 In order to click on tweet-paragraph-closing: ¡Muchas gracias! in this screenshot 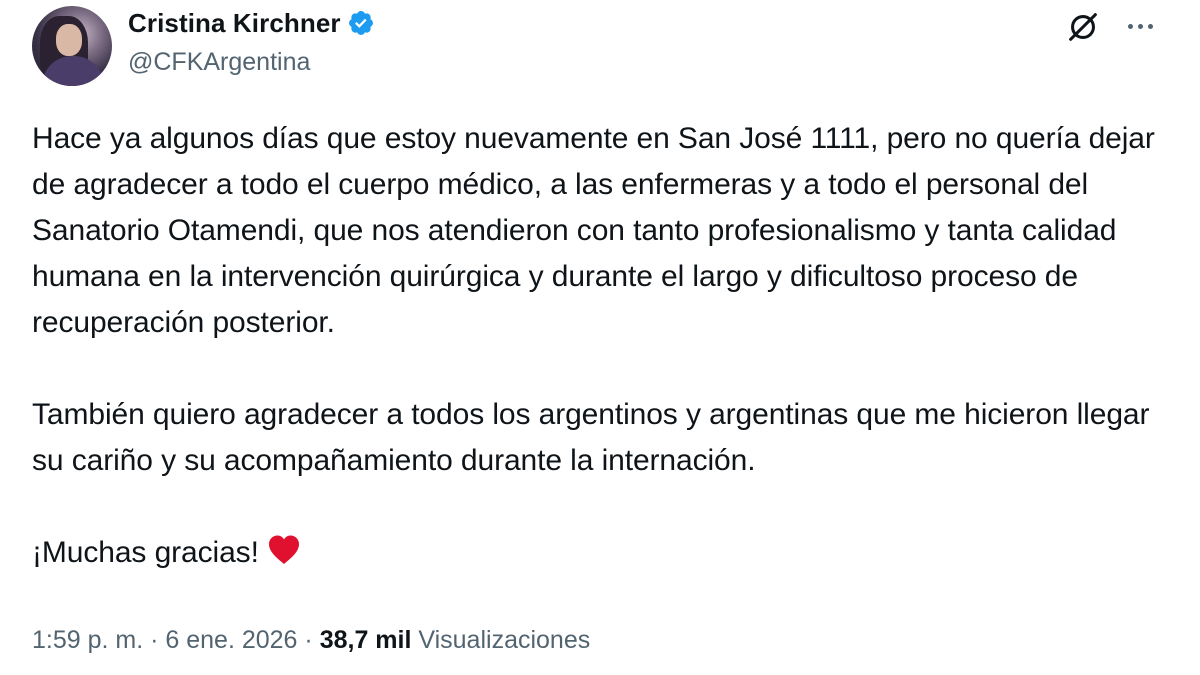, I will do `click(597, 553)`.